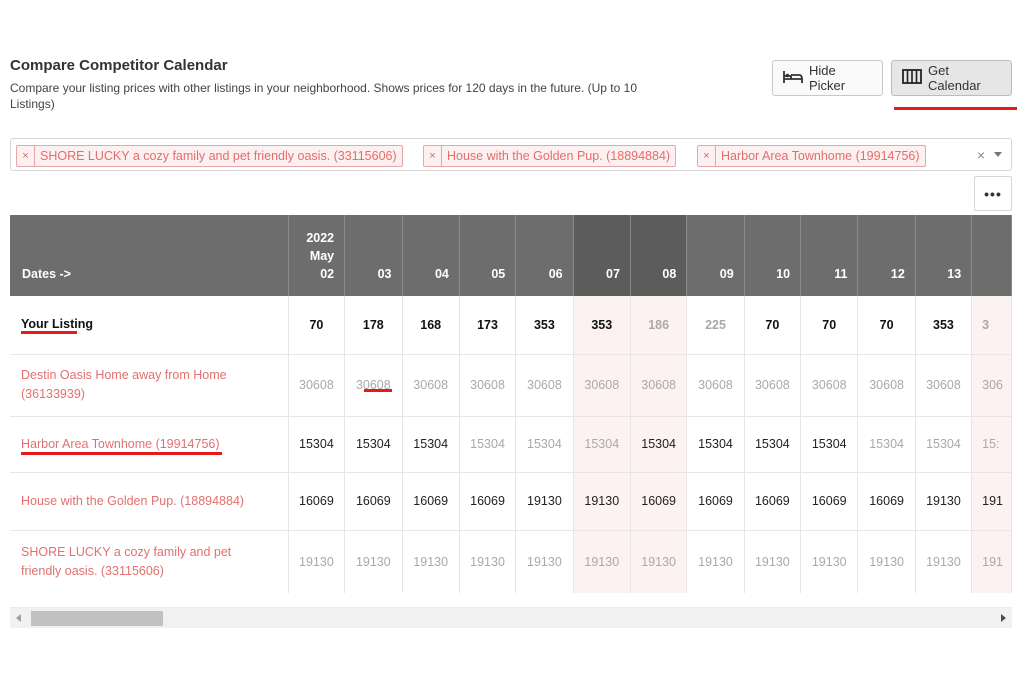 This screenshot has height=683, width=1024. What do you see at coordinates (1003, 618) in the screenshot?
I see `scroll-right-icon` at bounding box center [1003, 618].